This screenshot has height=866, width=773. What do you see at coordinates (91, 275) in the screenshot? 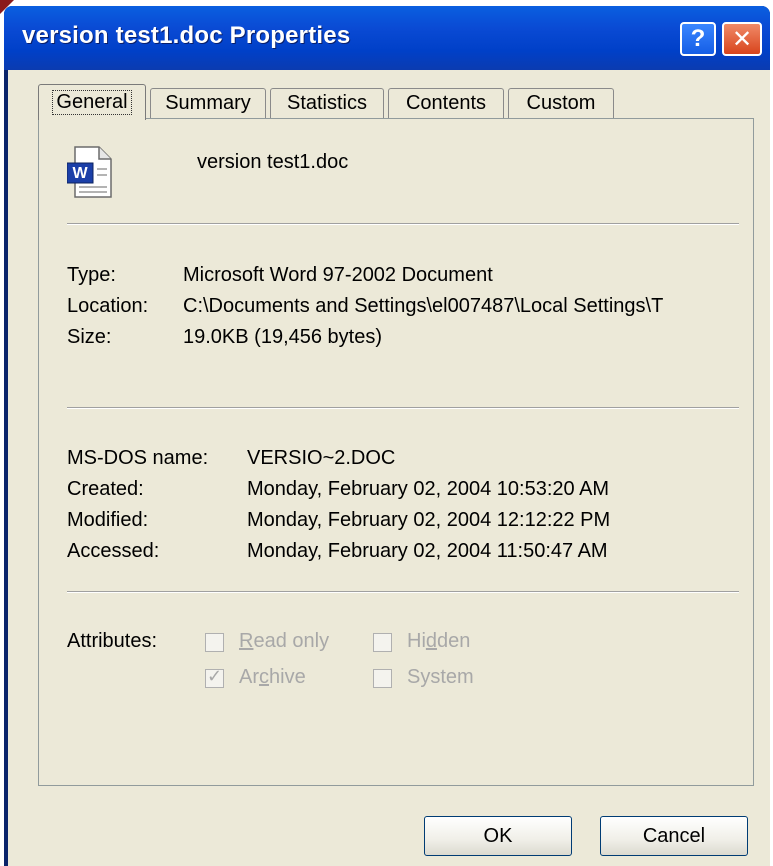
I see `type-label: Type:` at bounding box center [91, 275].